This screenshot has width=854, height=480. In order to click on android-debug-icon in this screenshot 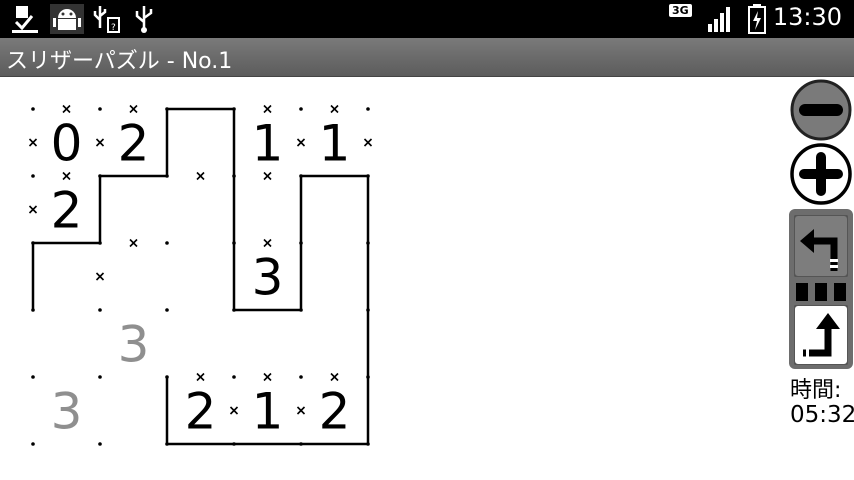, I will do `click(67, 19)`.